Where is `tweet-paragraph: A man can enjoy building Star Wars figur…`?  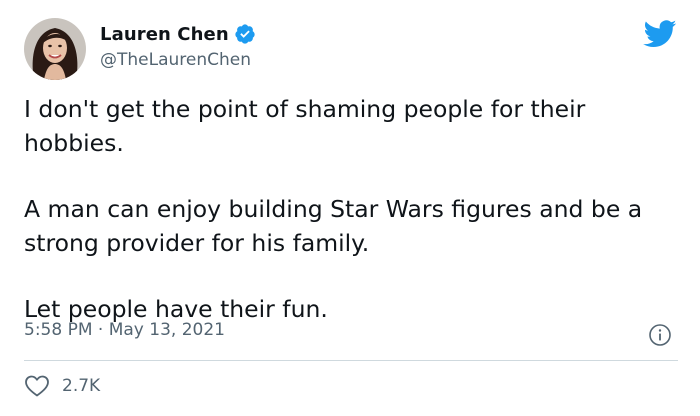
tweet-paragraph: A man can enjoy building Star Wars figur… is located at coordinates (333, 226).